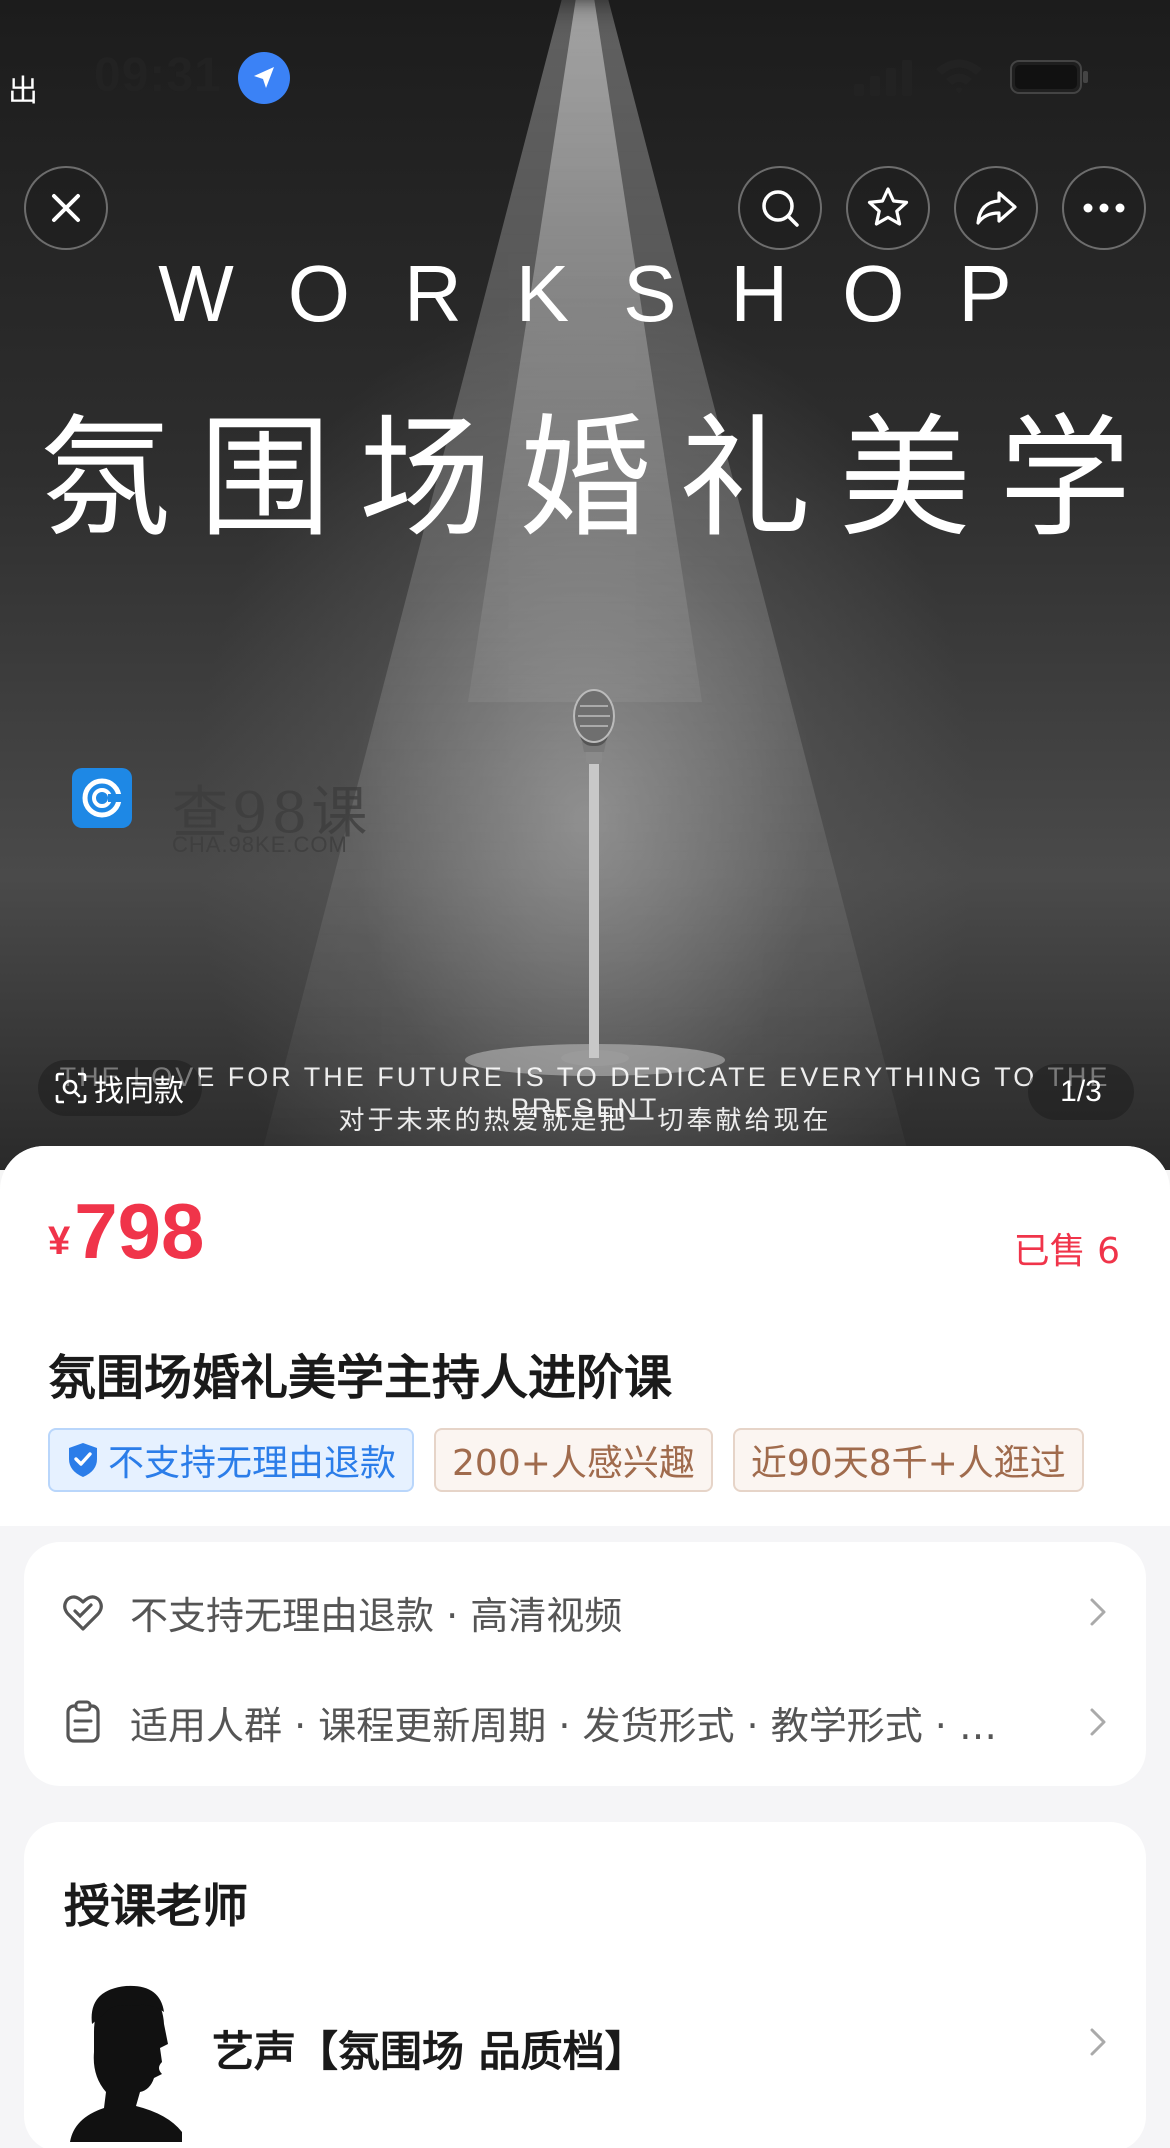 The height and width of the screenshot is (2148, 1170). I want to click on more-icon, so click(1104, 208).